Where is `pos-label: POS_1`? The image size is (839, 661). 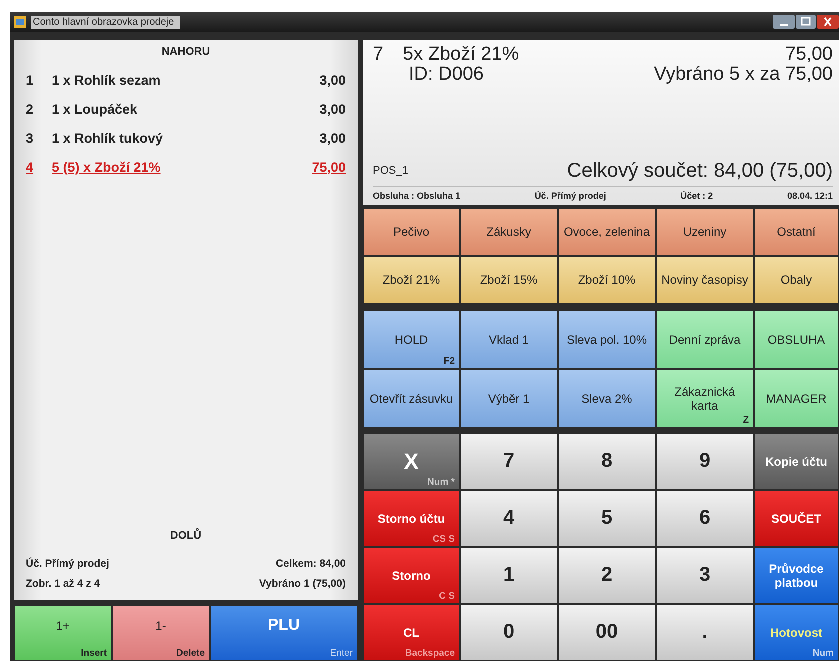
pos-label: POS_1 is located at coordinates (390, 171).